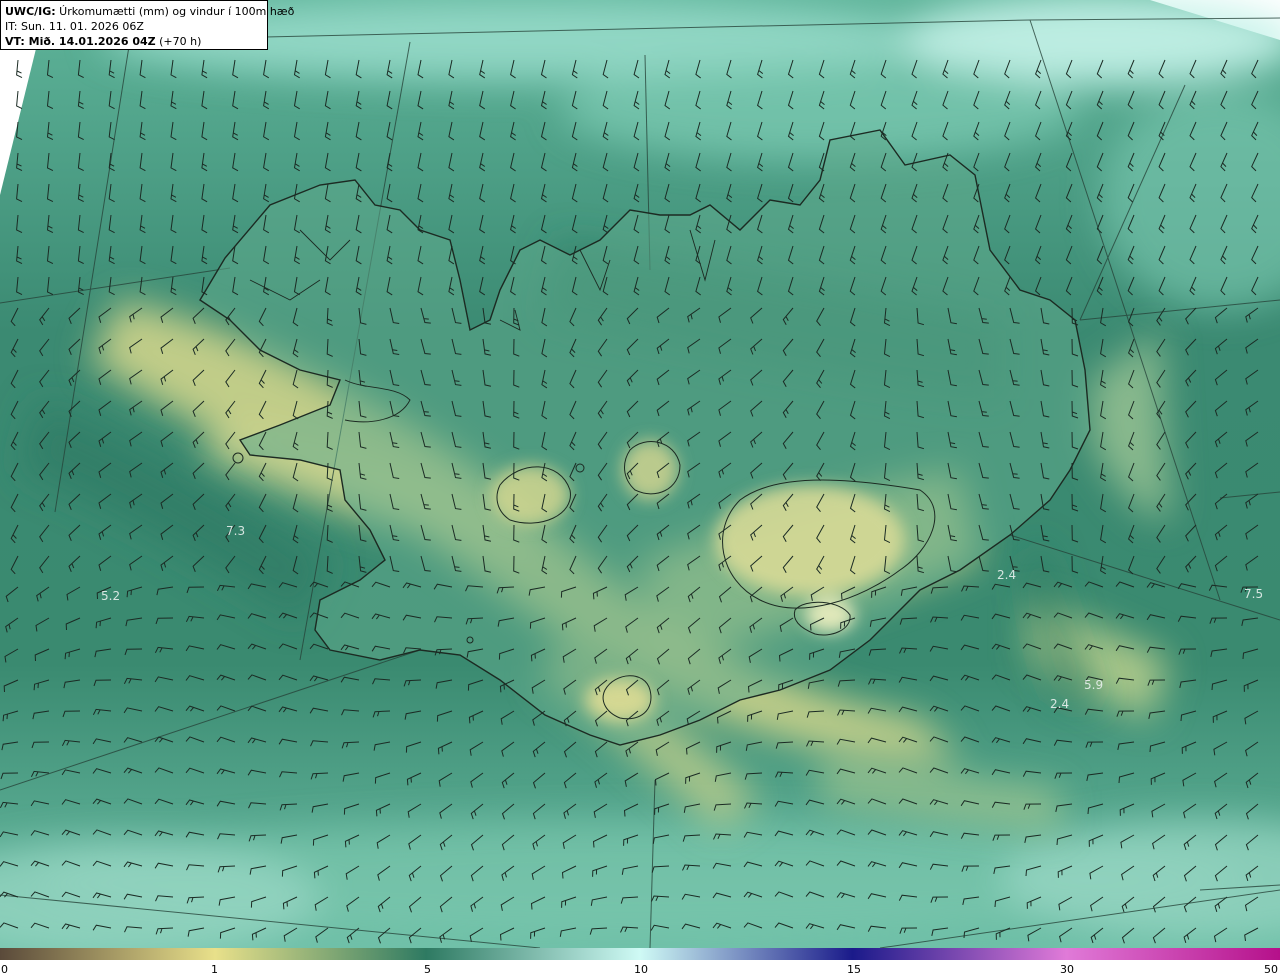 The image size is (1280, 978). I want to click on map-value-label: 7.3, so click(236, 531).